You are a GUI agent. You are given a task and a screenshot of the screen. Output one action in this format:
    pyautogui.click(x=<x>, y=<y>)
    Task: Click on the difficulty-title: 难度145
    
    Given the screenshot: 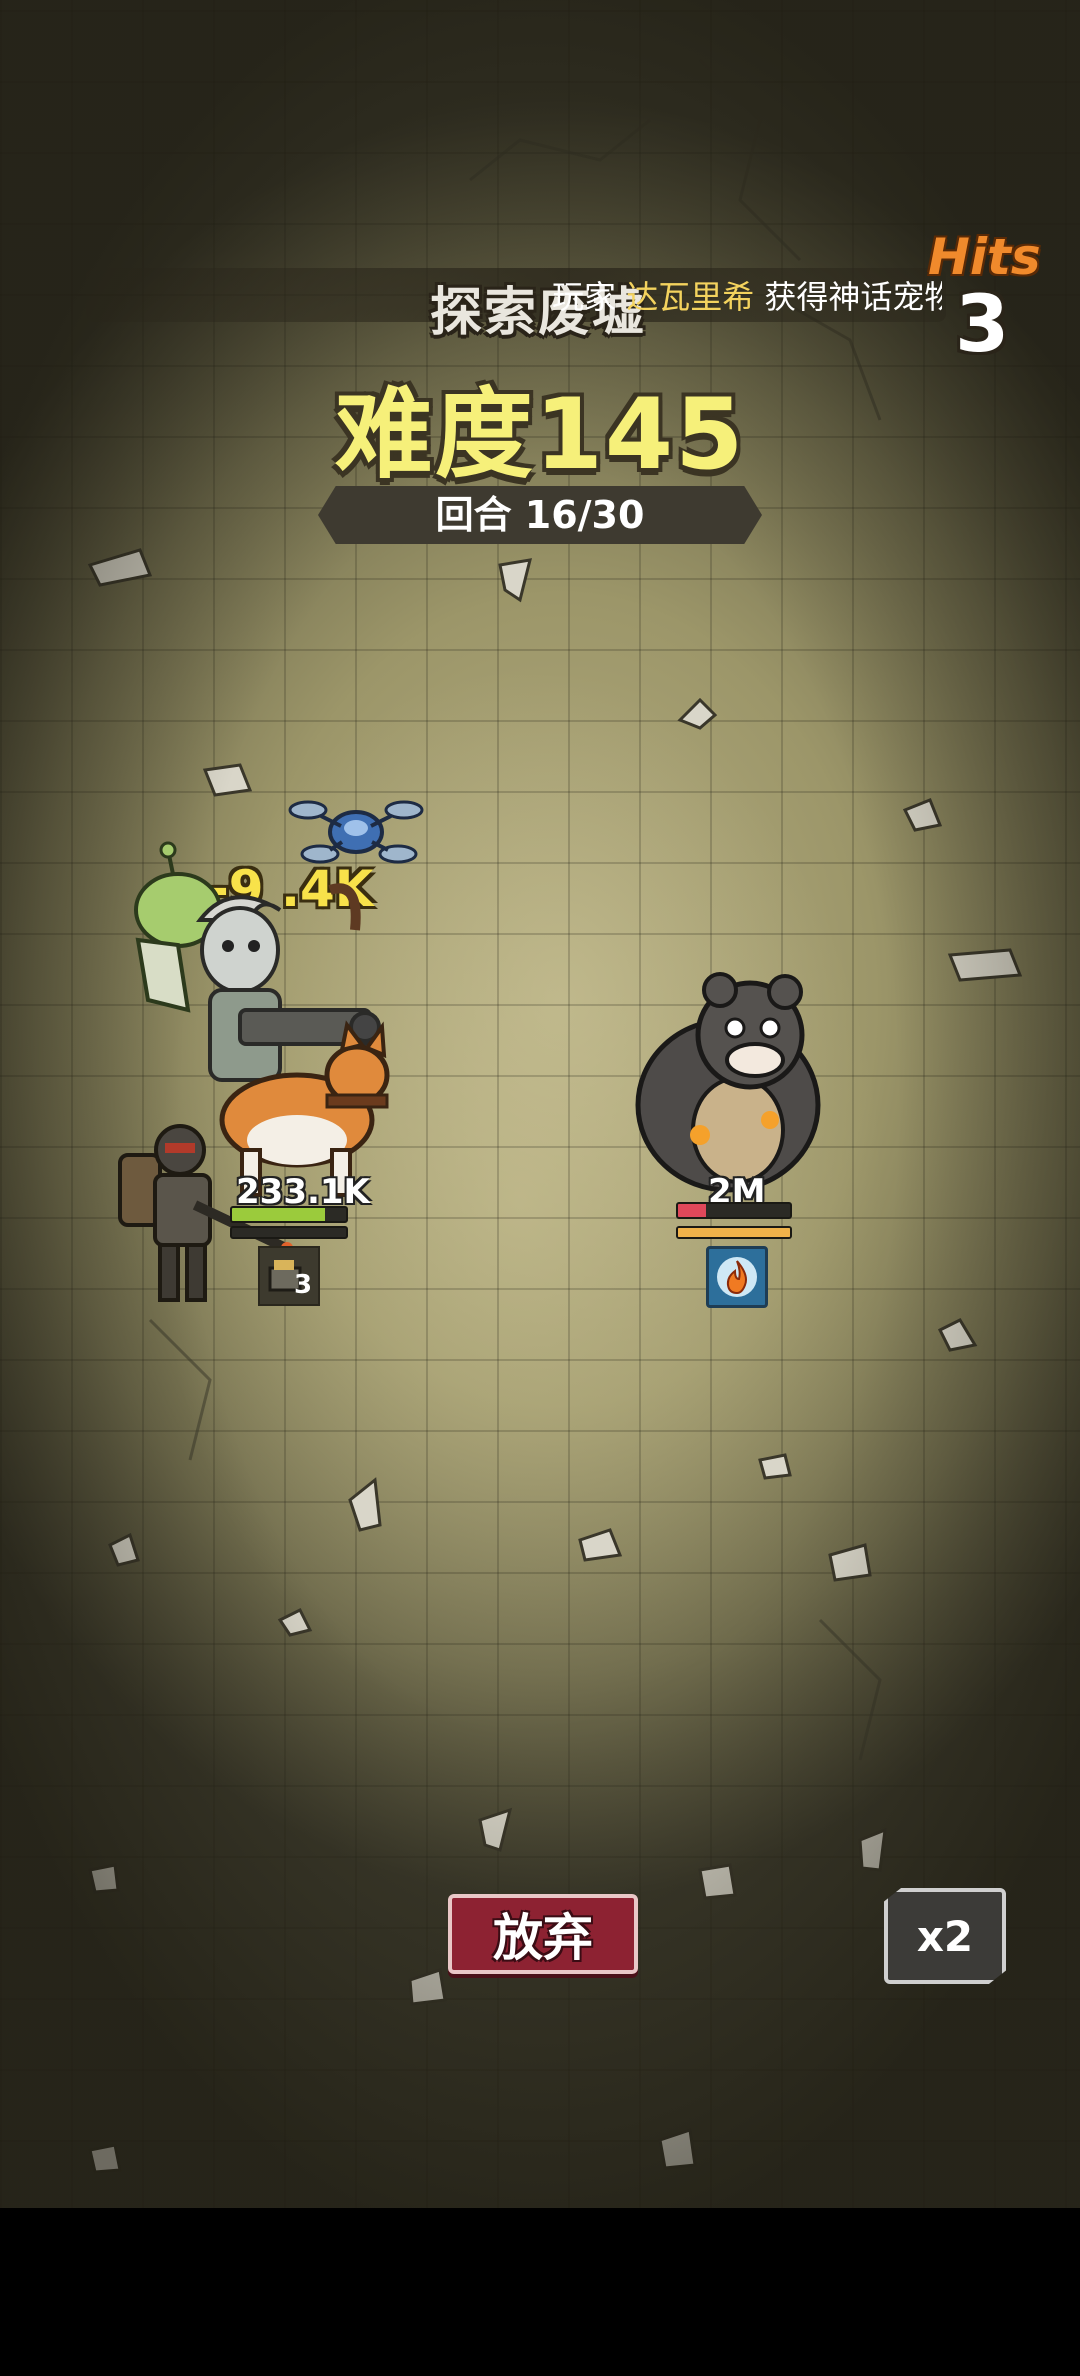 What is the action you would take?
    pyautogui.click(x=540, y=435)
    